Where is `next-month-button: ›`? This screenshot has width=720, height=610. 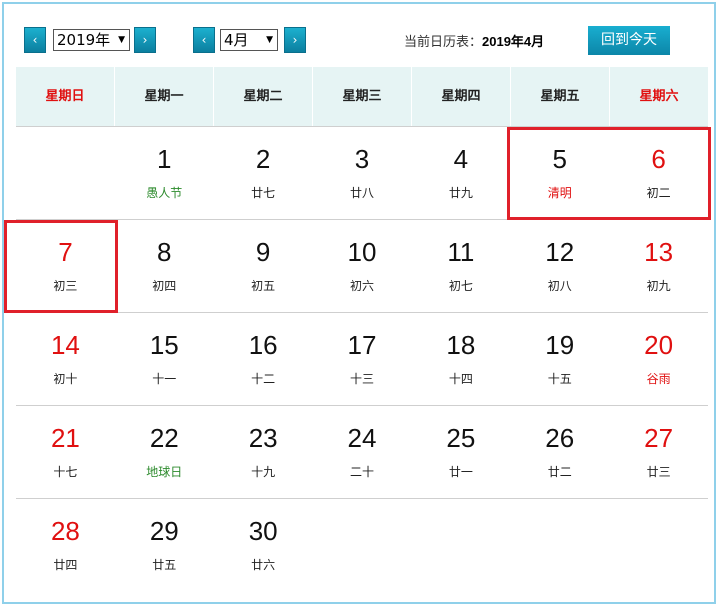
next-month-button: › is located at coordinates (295, 40).